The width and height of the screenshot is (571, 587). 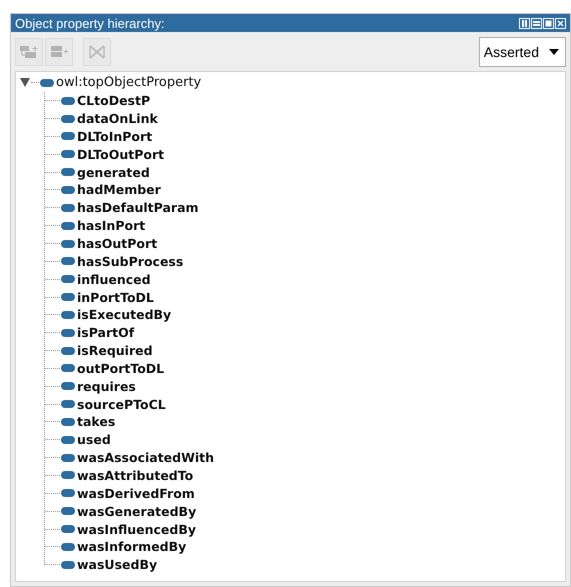 I want to click on tree-item: CLtoDestP, so click(x=113, y=100).